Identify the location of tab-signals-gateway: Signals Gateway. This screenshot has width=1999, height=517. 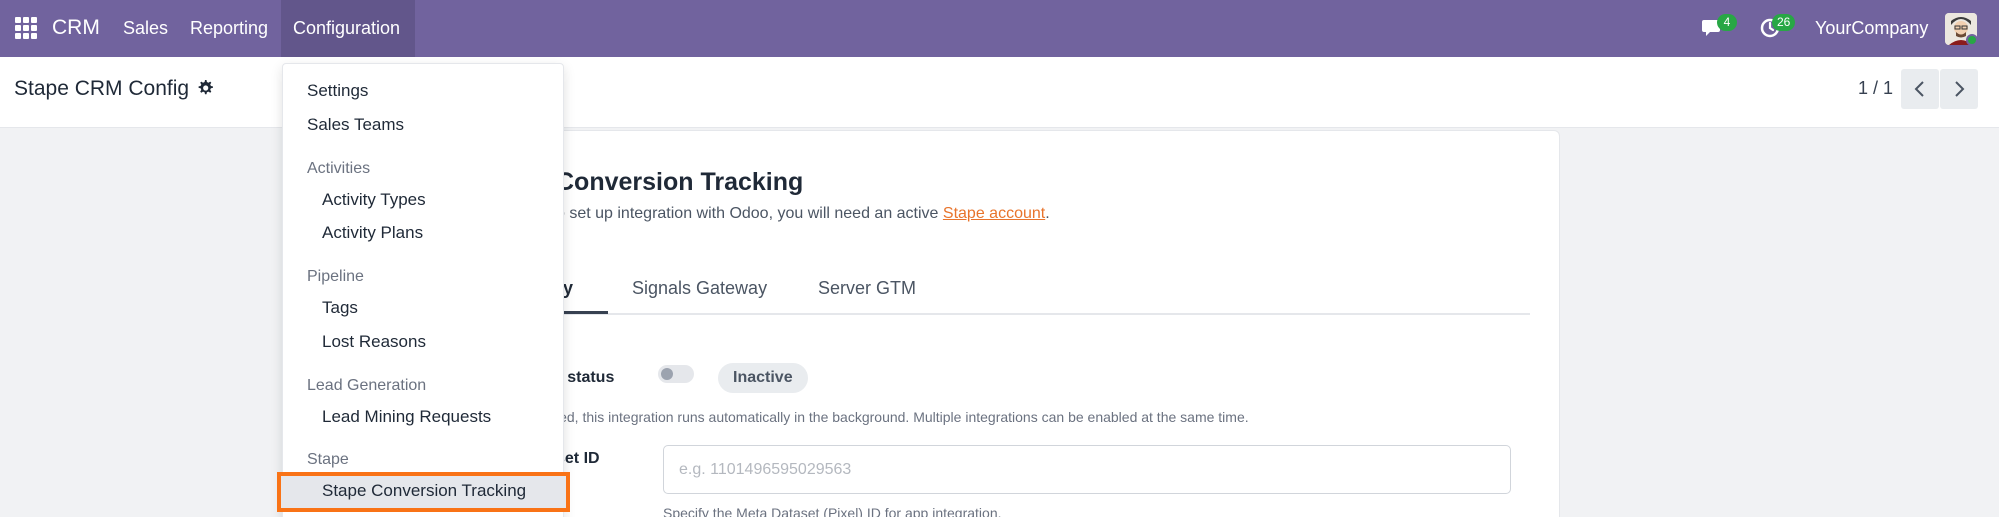
(699, 288).